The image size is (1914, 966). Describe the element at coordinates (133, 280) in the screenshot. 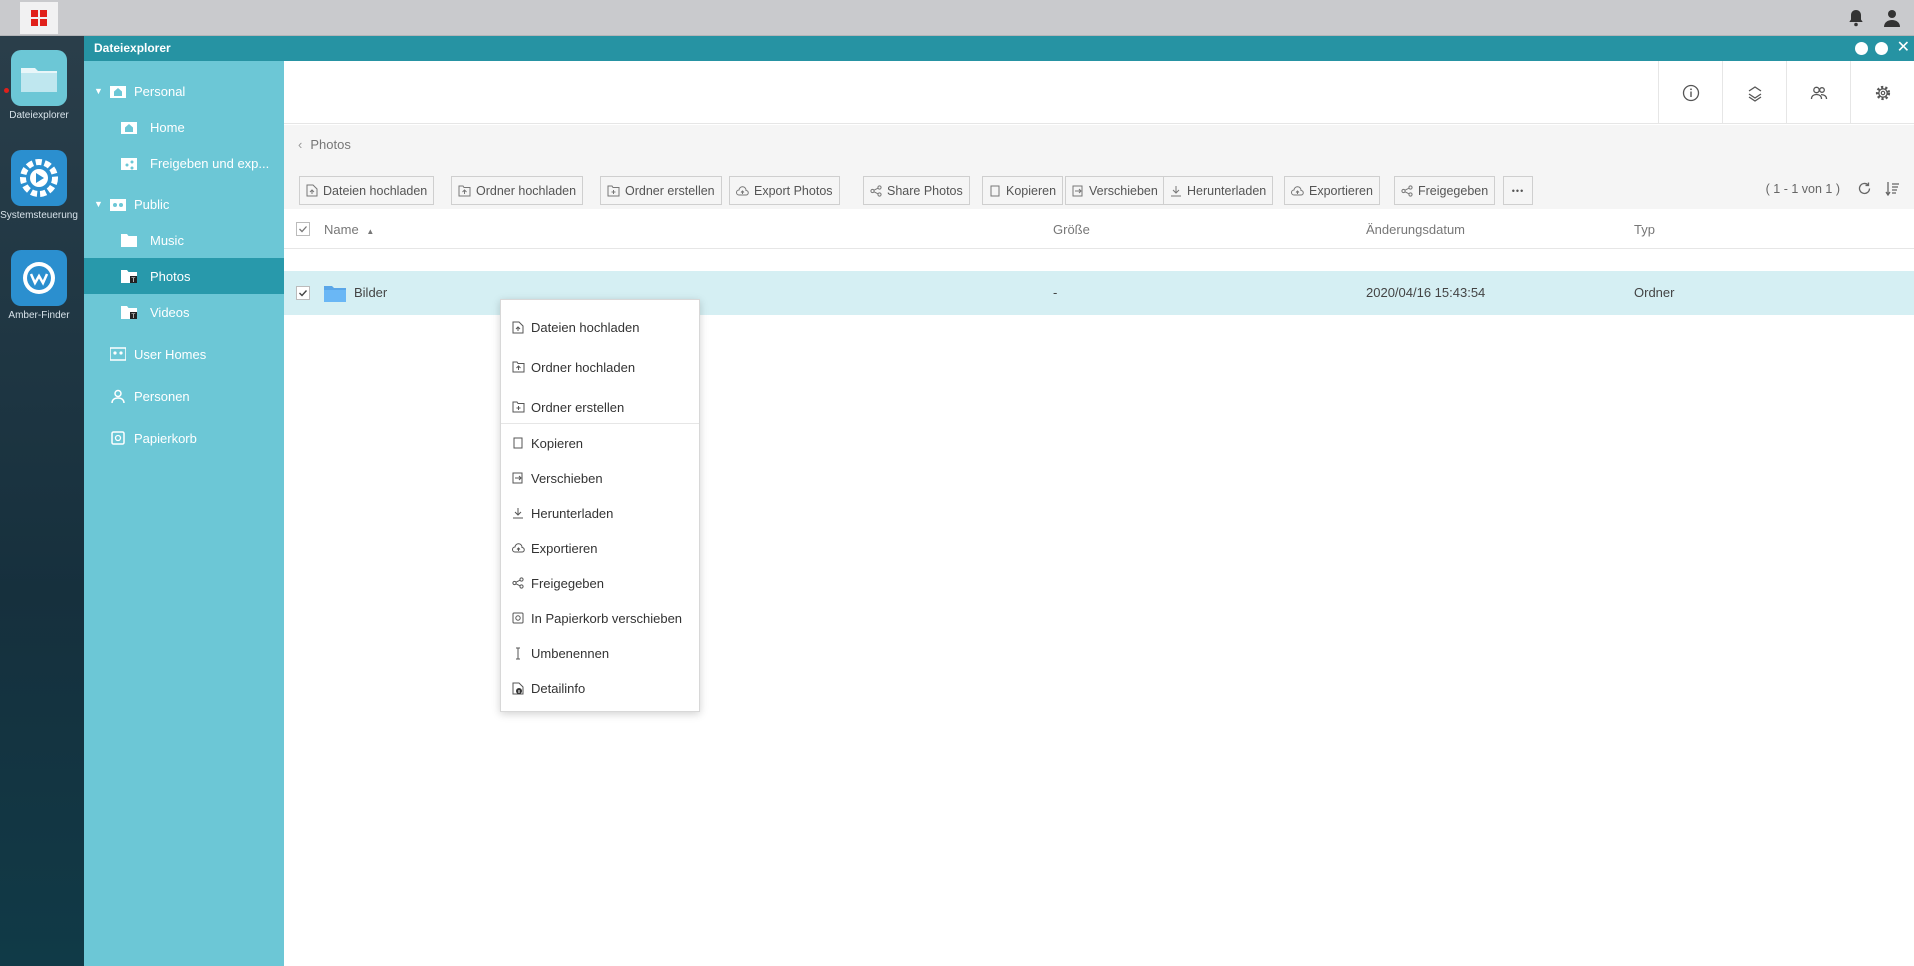

I see `svg-text: T` at that location.